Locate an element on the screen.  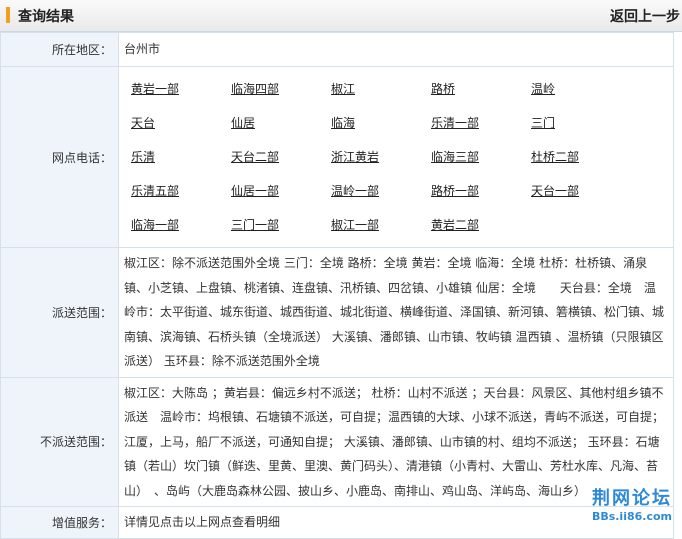
branch-link: 椒江 is located at coordinates (381, 89).